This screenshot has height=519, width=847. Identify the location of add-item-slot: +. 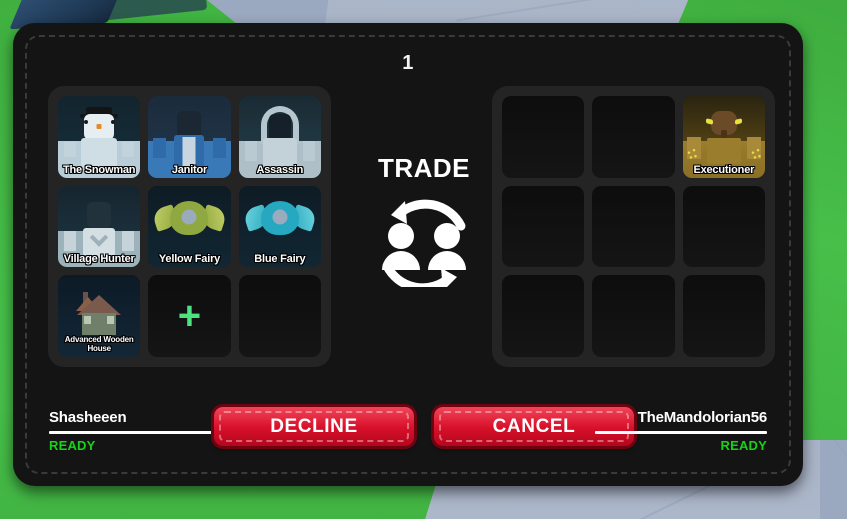
(189, 316).